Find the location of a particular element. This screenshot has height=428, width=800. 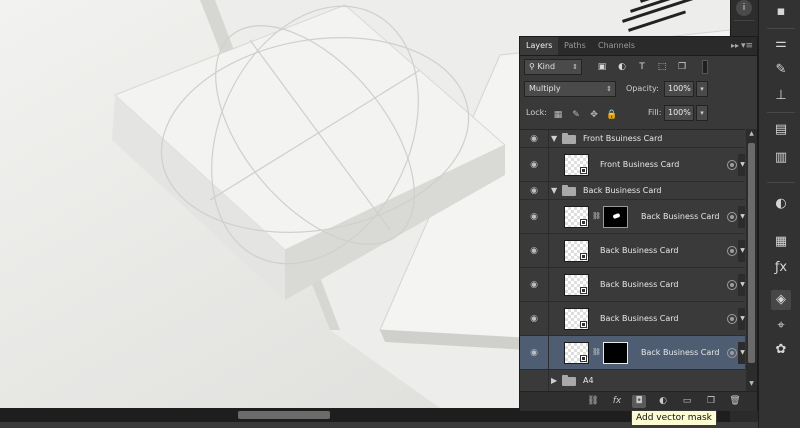

filter-adjustment-icon: ◐ is located at coordinates (622, 67).